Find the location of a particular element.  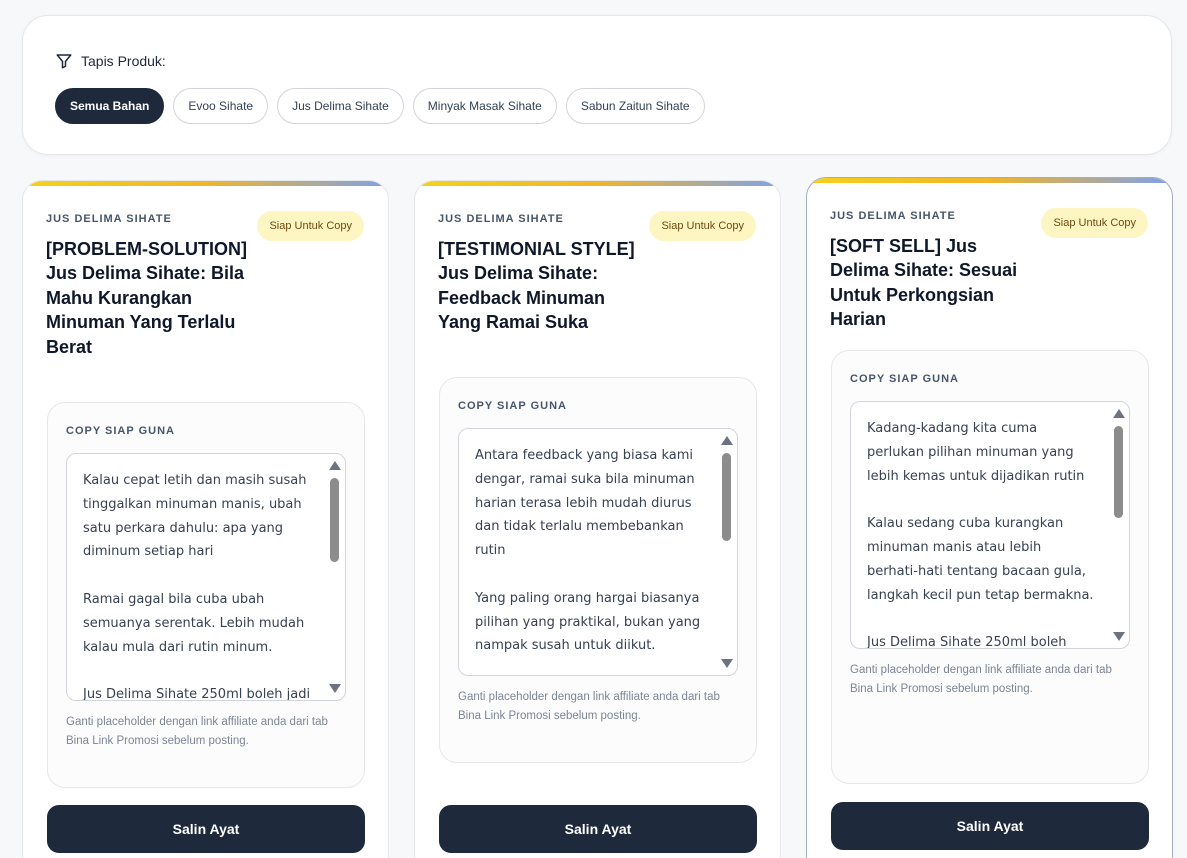

chip-semua-bahan: Semua Bahan is located at coordinates (110, 106).